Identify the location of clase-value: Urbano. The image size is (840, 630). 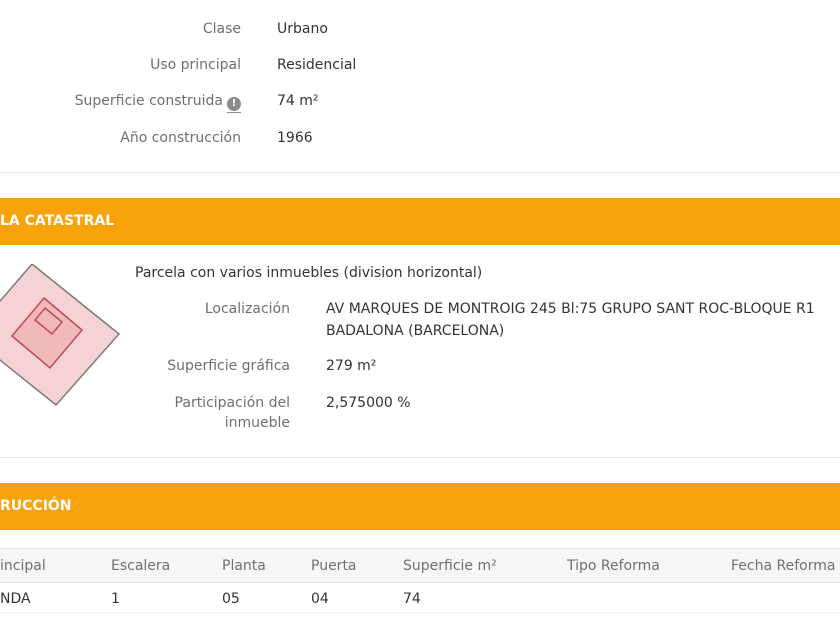
(302, 29).